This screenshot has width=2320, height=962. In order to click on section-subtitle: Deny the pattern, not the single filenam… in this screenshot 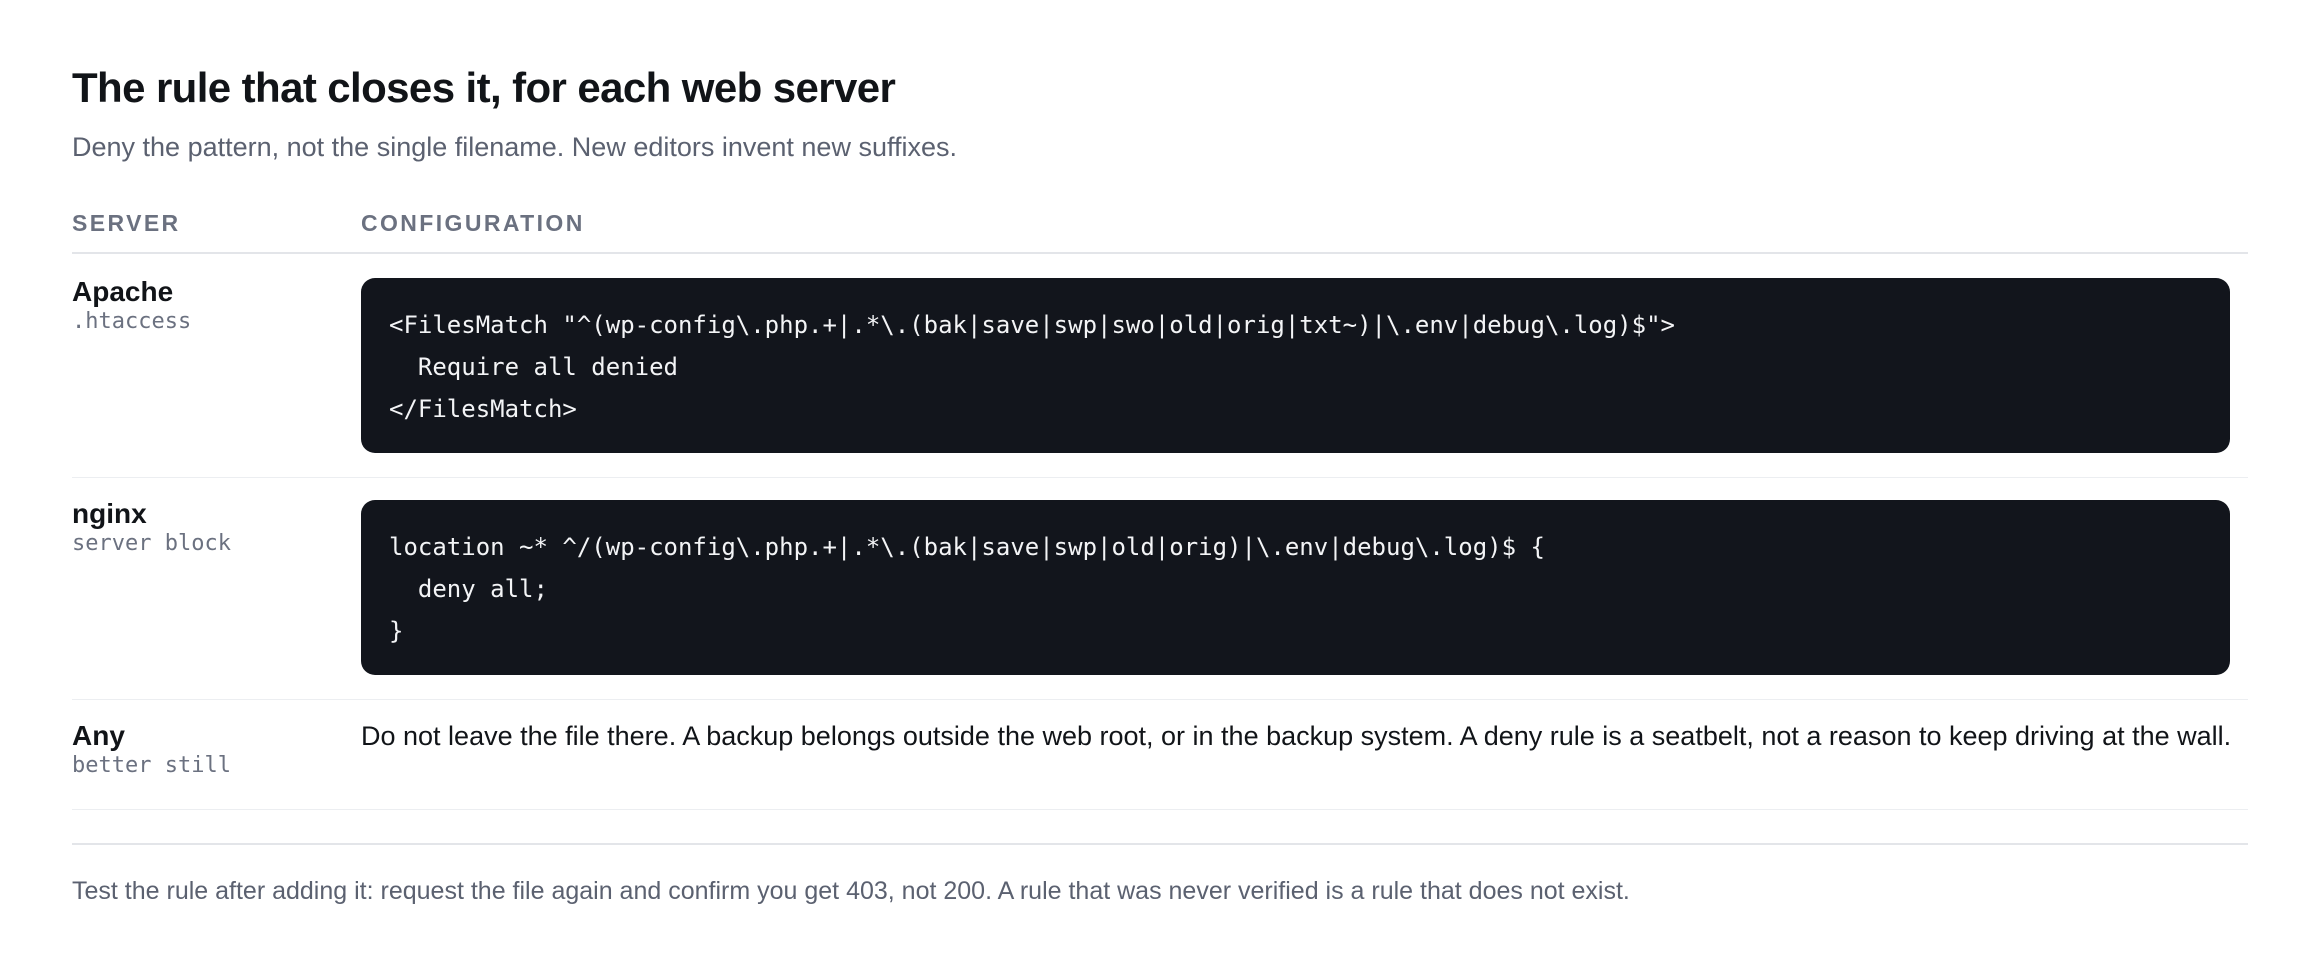, I will do `click(514, 147)`.